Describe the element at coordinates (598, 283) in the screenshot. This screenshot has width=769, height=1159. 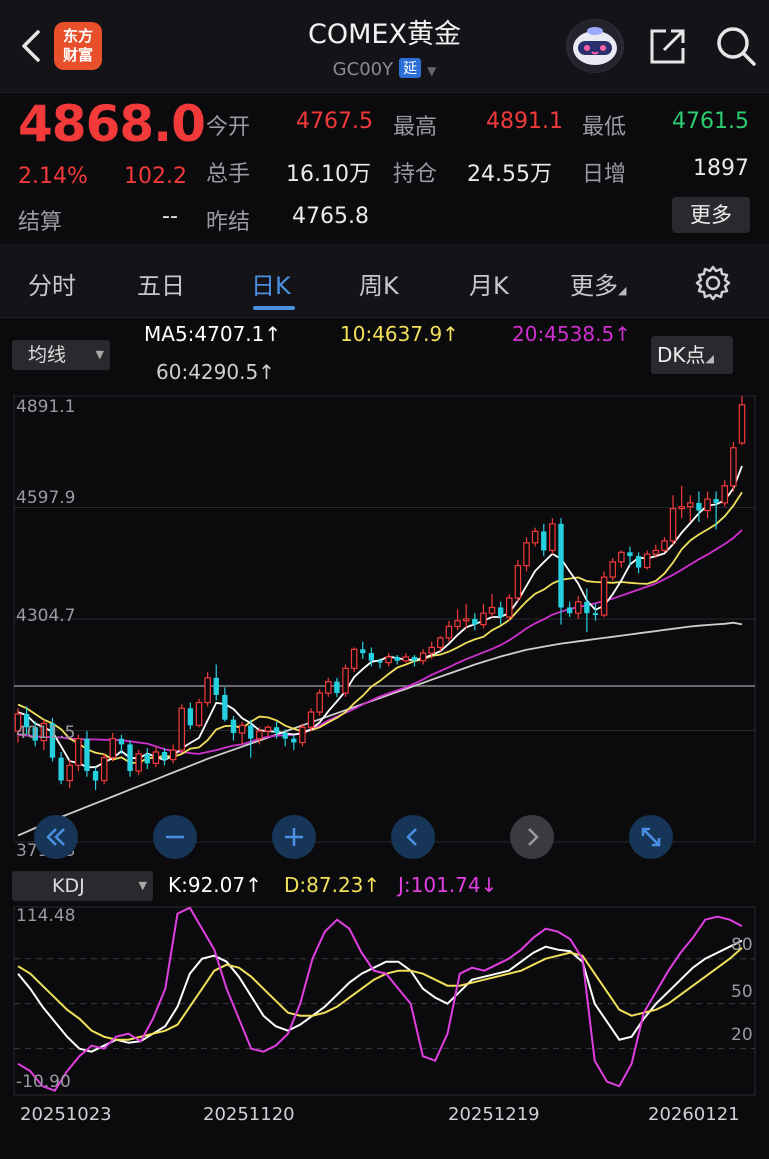
I see `tab-more: 更多◢` at that location.